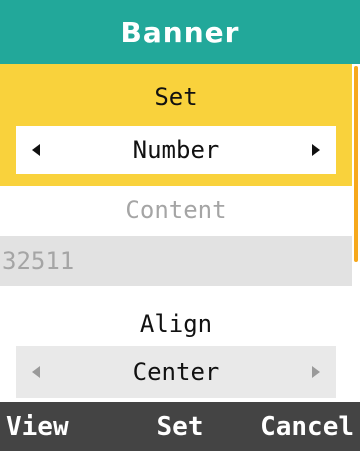 The image size is (360, 451). What do you see at coordinates (176, 210) in the screenshot?
I see `content-label: Content` at bounding box center [176, 210].